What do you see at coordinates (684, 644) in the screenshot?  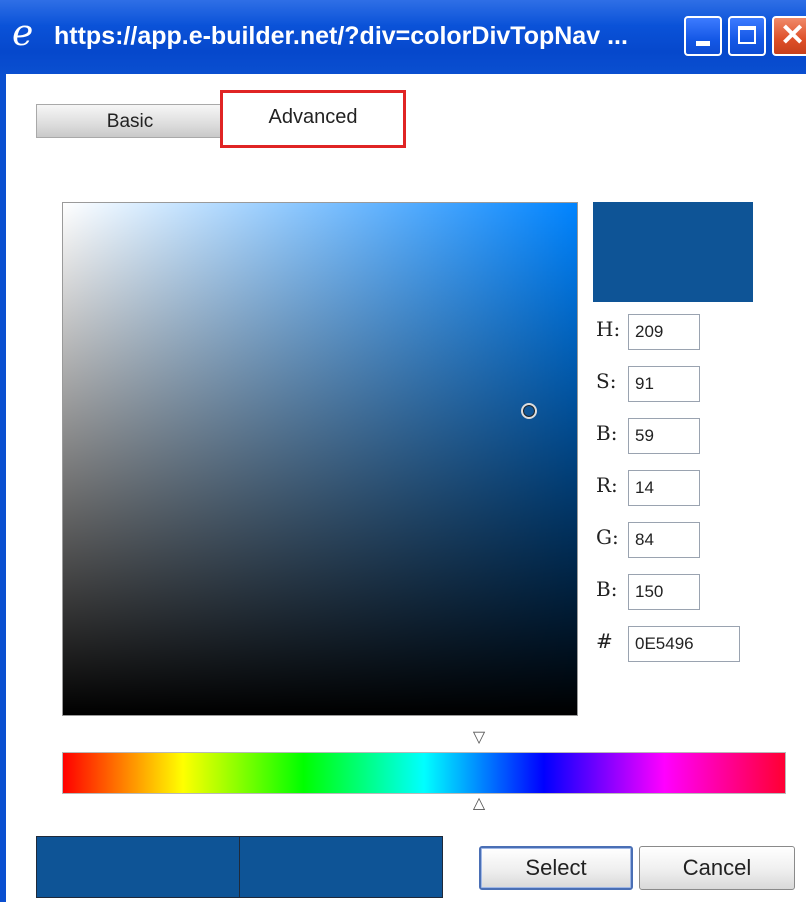 I see `hex-input` at bounding box center [684, 644].